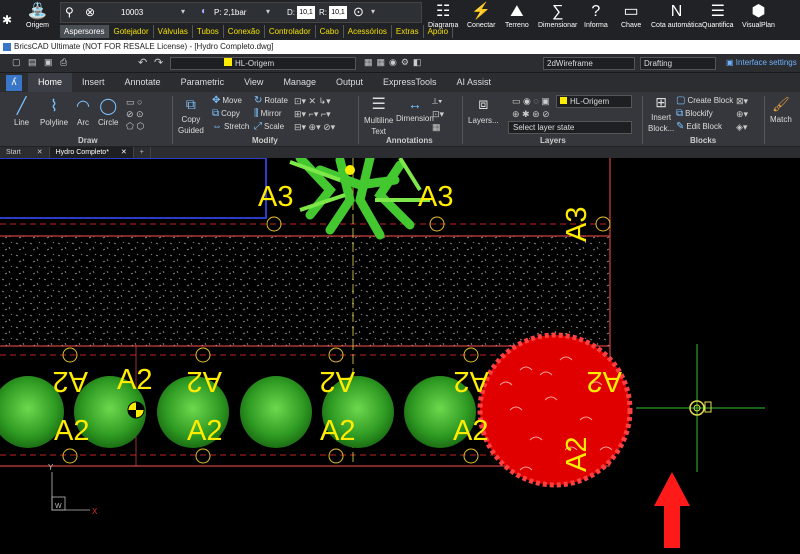 This screenshot has height=554, width=800. Describe the element at coordinates (191, 115) in the screenshot. I see `copy-guided-button: ⧉ Copy Guided` at that location.